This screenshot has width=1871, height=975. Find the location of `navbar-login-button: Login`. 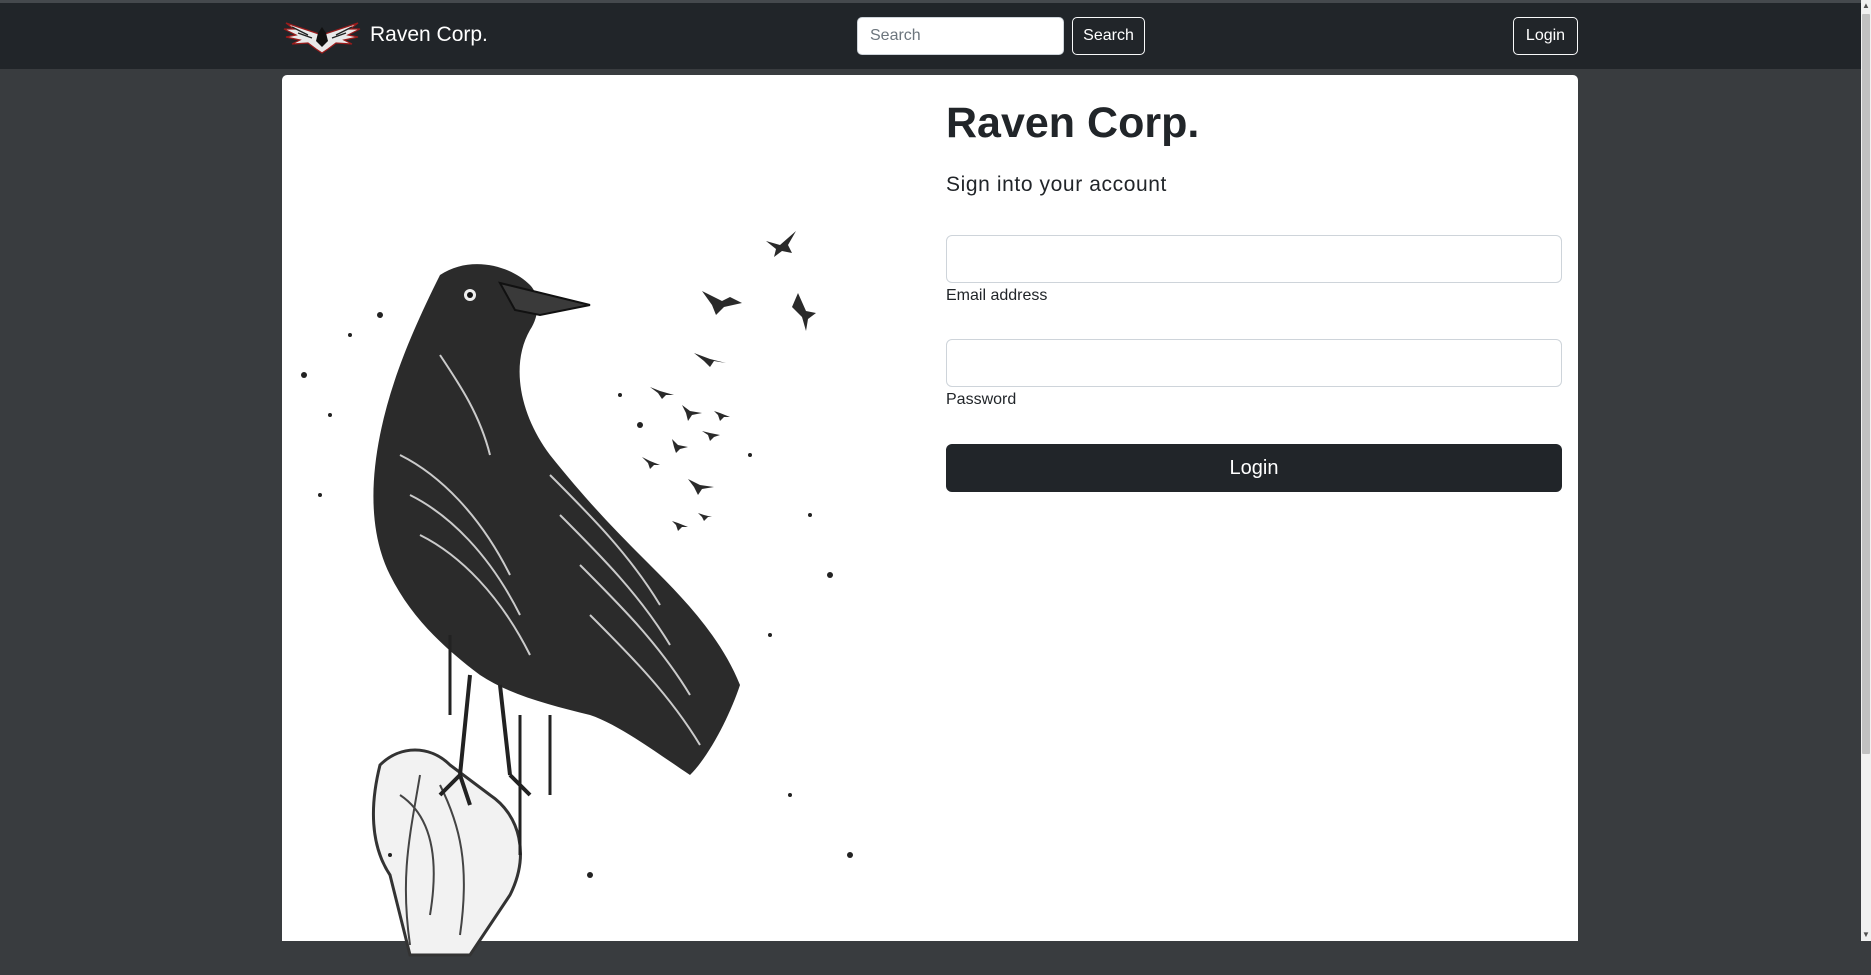

navbar-login-button: Login is located at coordinates (1545, 36).